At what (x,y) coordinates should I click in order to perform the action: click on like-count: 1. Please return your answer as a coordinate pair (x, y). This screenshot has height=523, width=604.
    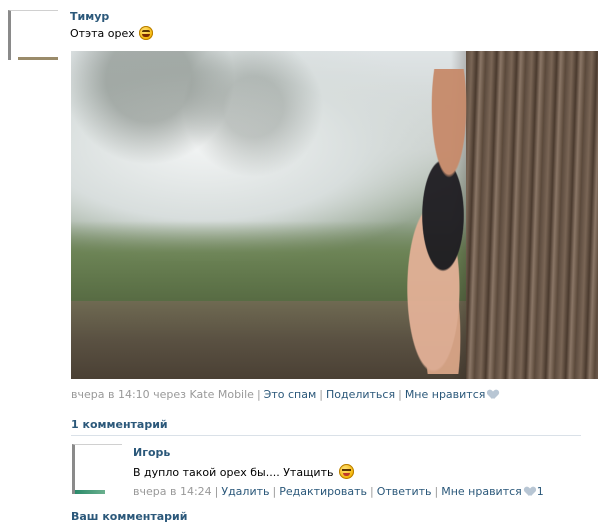
    Looking at the image, I should click on (540, 491).